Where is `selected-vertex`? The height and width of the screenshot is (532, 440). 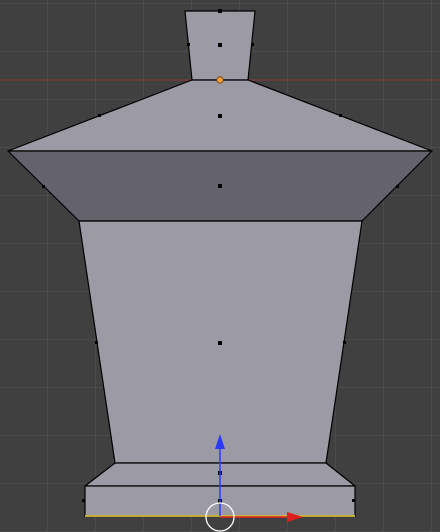 selected-vertex is located at coordinates (220, 80).